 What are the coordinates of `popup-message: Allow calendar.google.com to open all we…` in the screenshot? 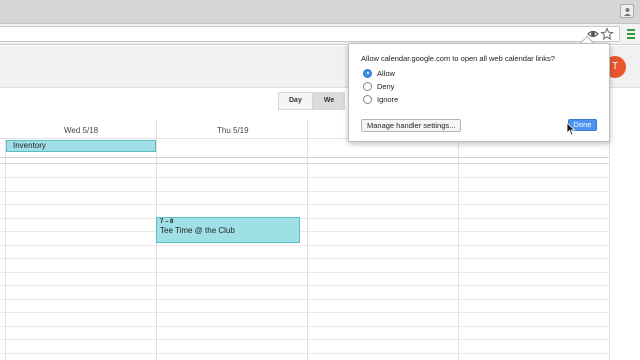 It's located at (458, 58).